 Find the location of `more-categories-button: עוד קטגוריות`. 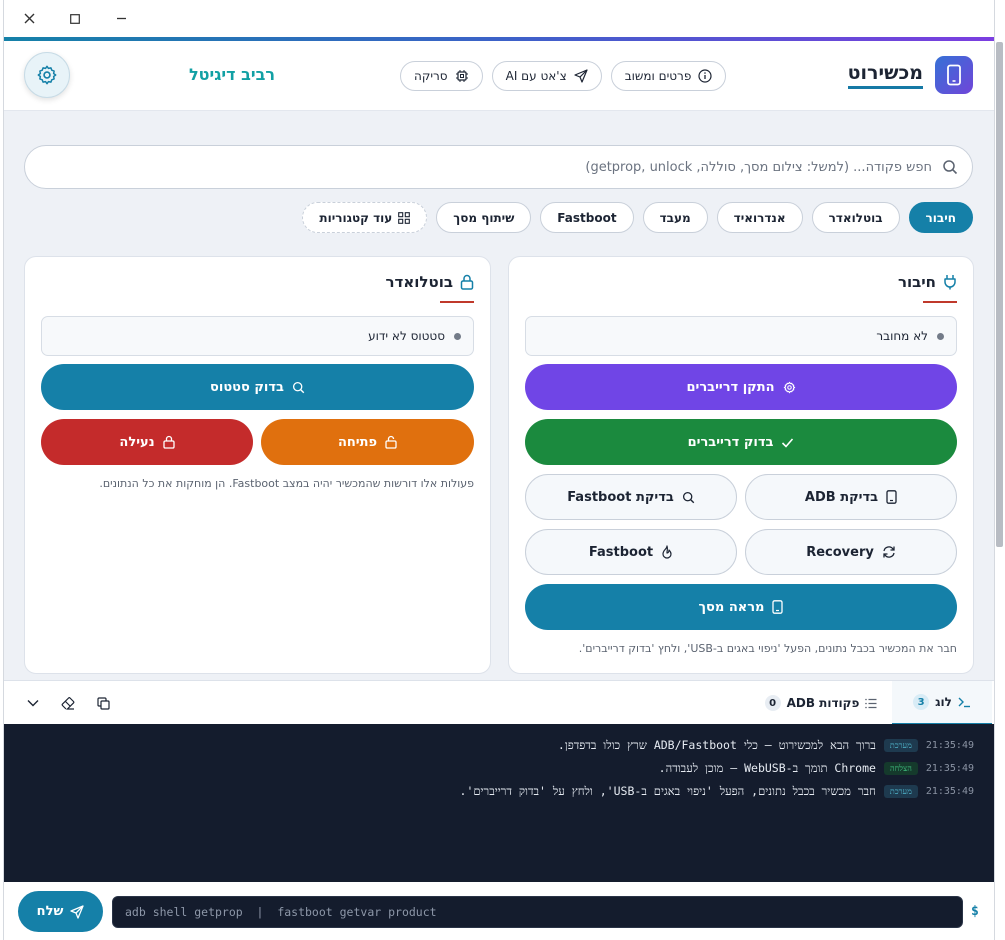

more-categories-button: עוד קטגוריות is located at coordinates (365, 217).